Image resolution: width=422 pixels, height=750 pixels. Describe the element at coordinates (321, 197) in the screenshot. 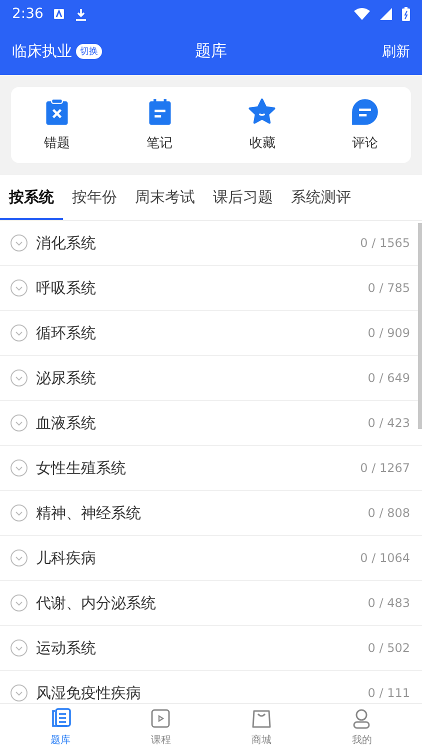

I see `tab: 系统测评` at that location.